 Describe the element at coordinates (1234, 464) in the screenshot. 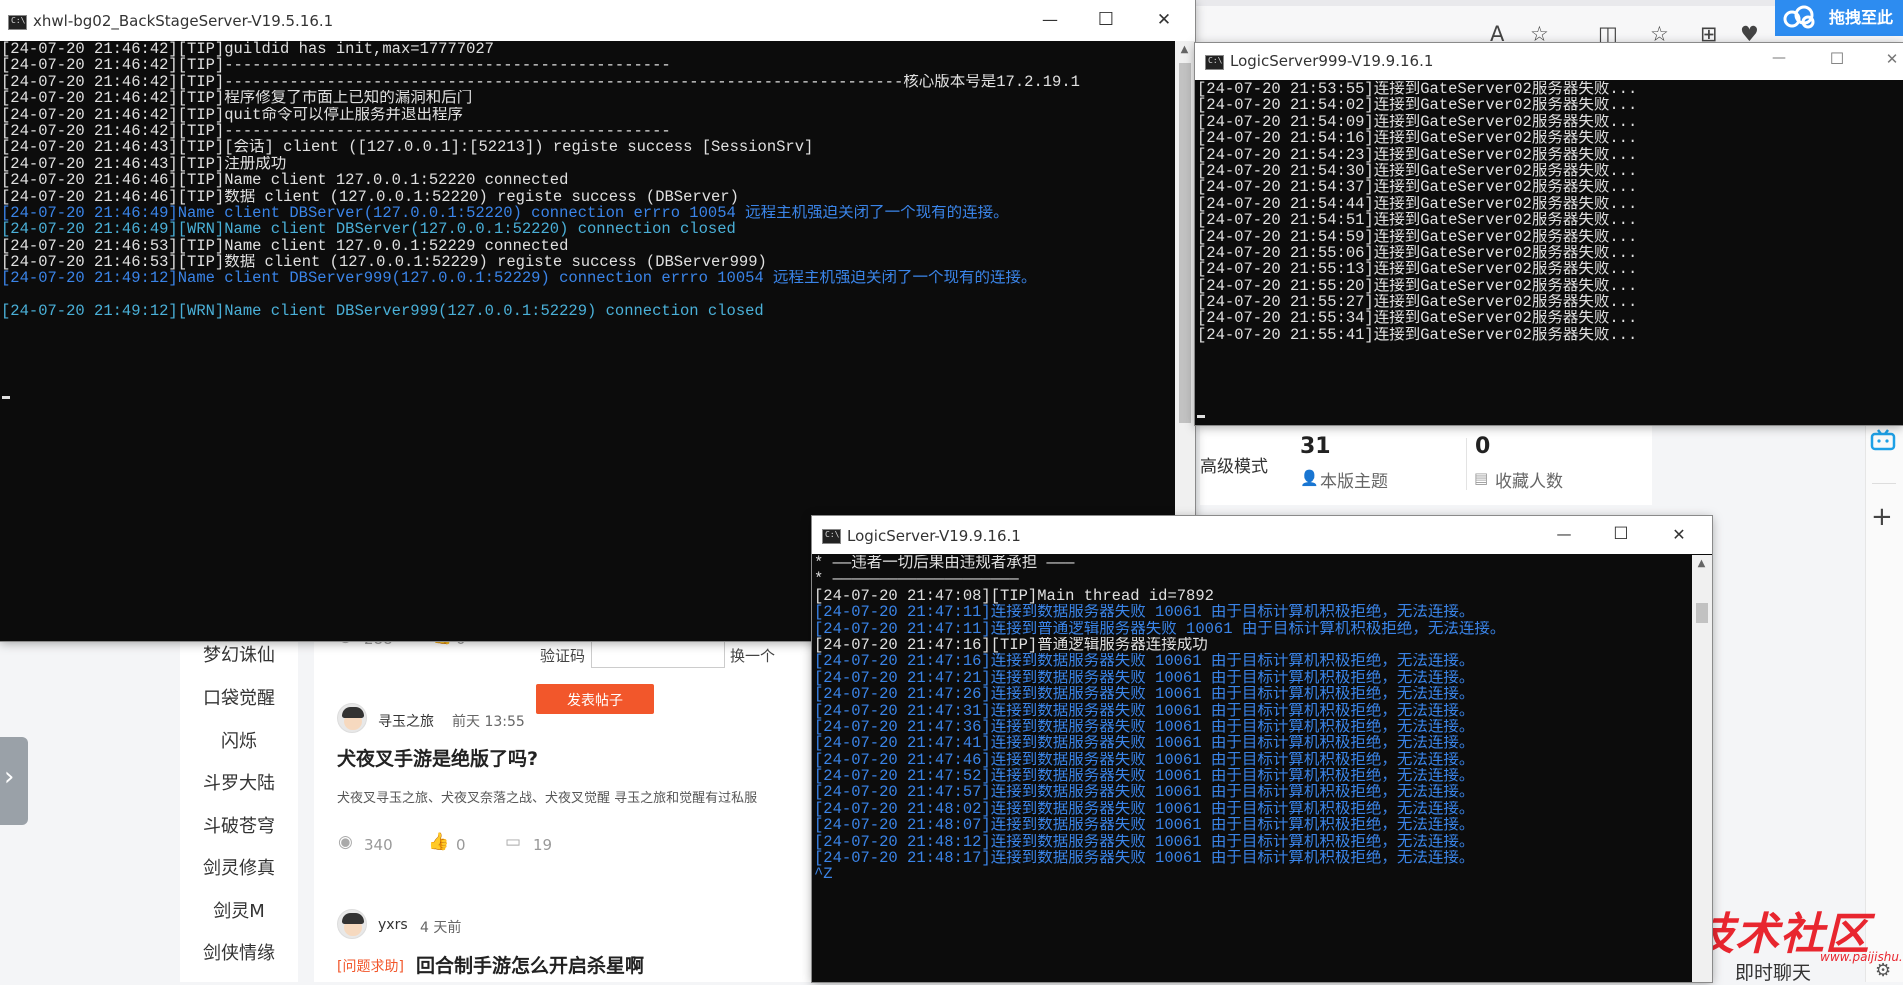

I see `advanced-mode-link: 高级模式` at that location.